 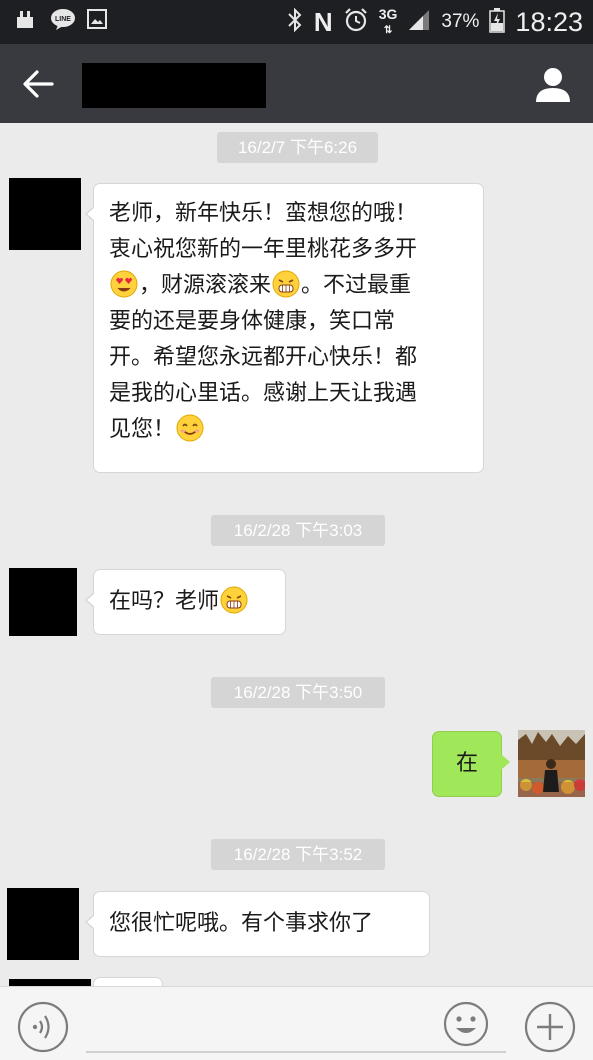 What do you see at coordinates (124, 284) in the screenshot?
I see `heart-eyes-emoji-icon` at bounding box center [124, 284].